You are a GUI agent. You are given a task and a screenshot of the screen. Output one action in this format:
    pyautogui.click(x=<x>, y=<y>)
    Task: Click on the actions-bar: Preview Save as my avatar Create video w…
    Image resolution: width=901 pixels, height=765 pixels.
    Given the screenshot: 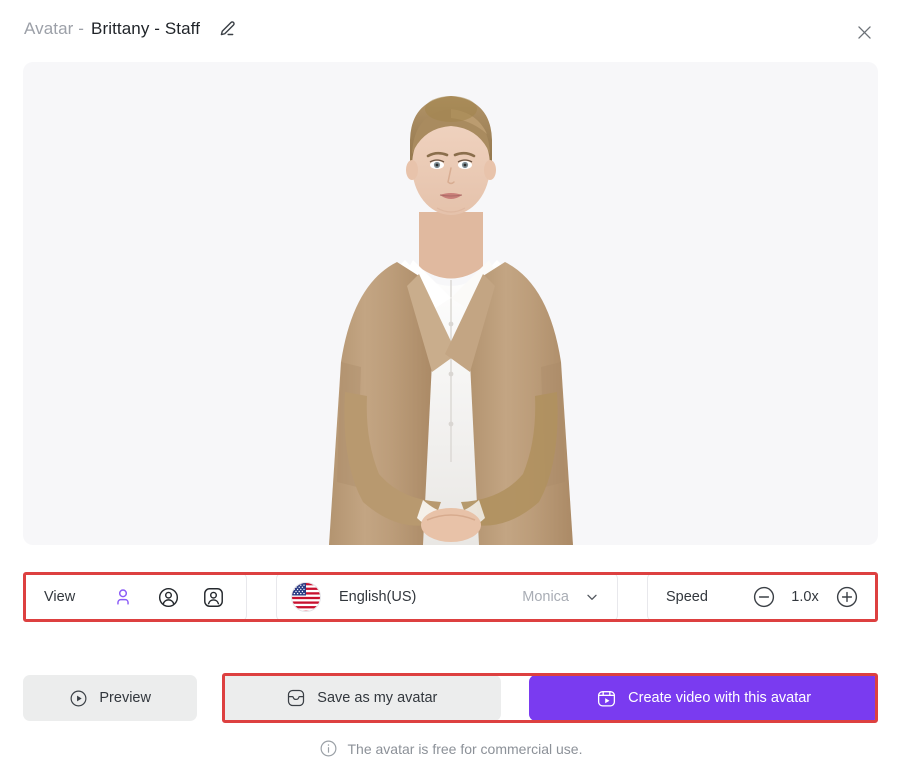 What is the action you would take?
    pyautogui.click(x=450, y=698)
    